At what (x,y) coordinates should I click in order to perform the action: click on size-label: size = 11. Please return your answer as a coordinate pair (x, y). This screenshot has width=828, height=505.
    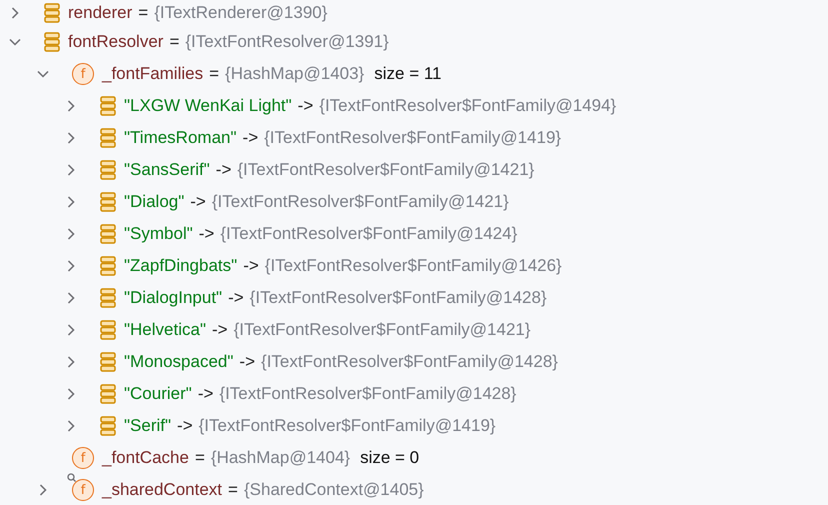
    Looking at the image, I should click on (408, 74).